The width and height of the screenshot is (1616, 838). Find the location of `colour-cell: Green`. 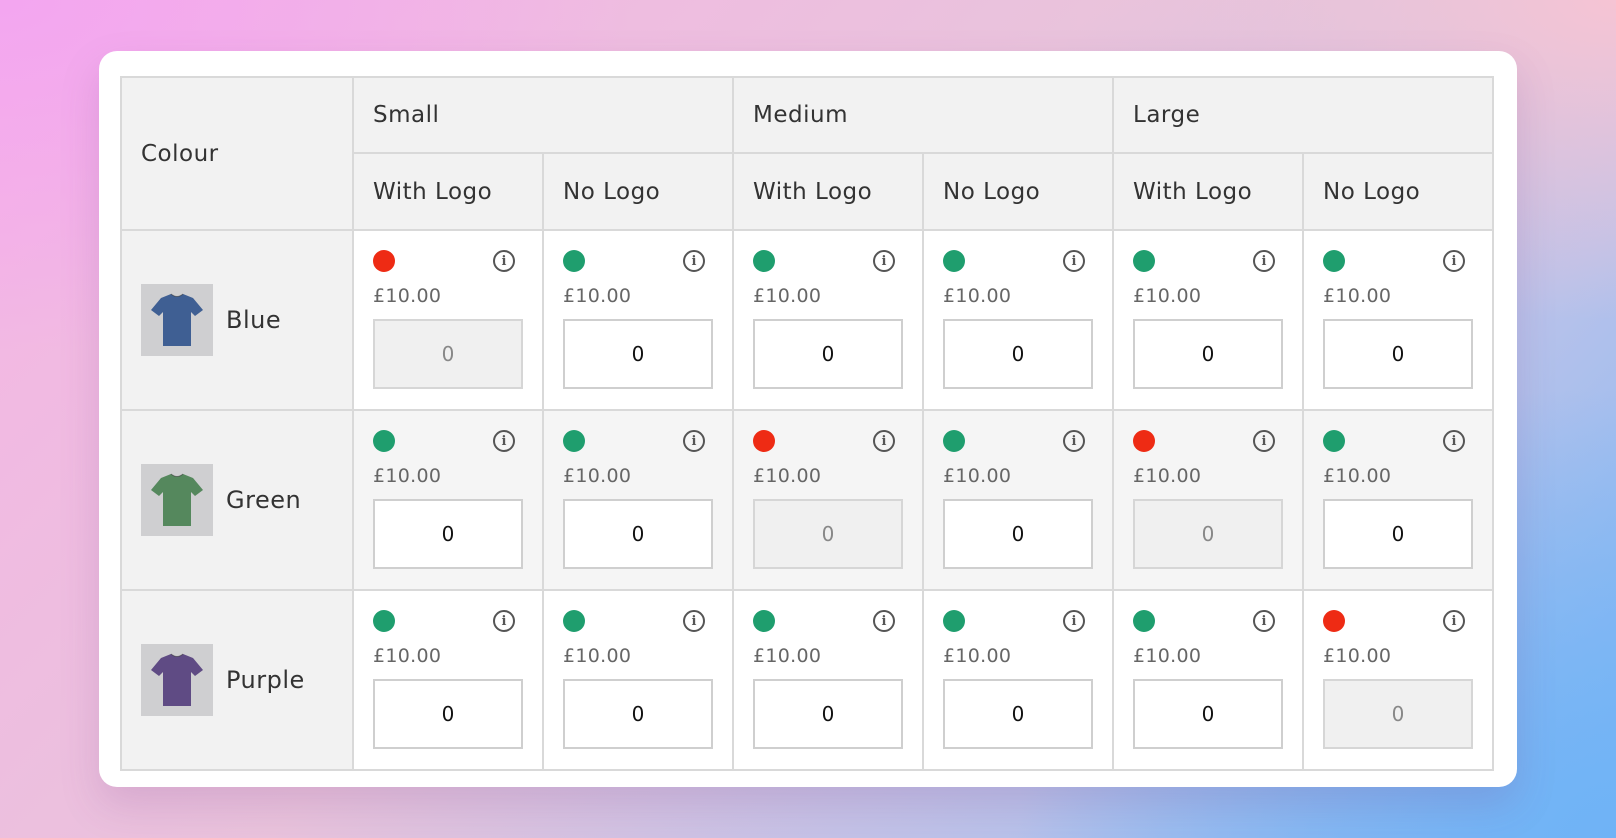

colour-cell: Green is located at coordinates (237, 500).